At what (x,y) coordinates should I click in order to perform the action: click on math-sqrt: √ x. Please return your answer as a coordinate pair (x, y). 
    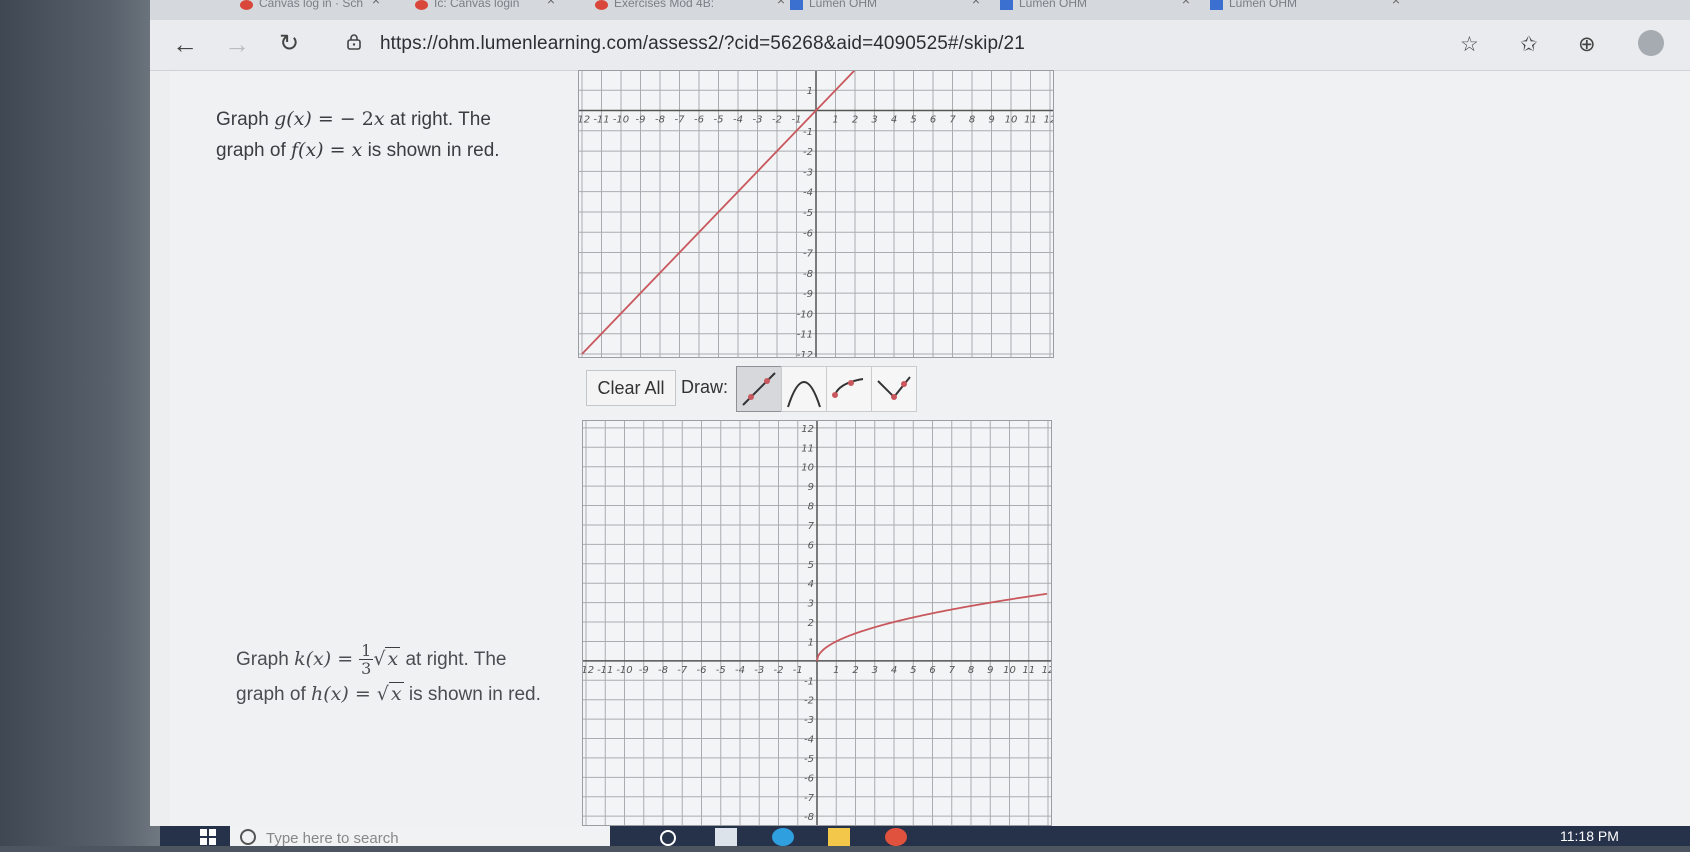
    Looking at the image, I should click on (390, 693).